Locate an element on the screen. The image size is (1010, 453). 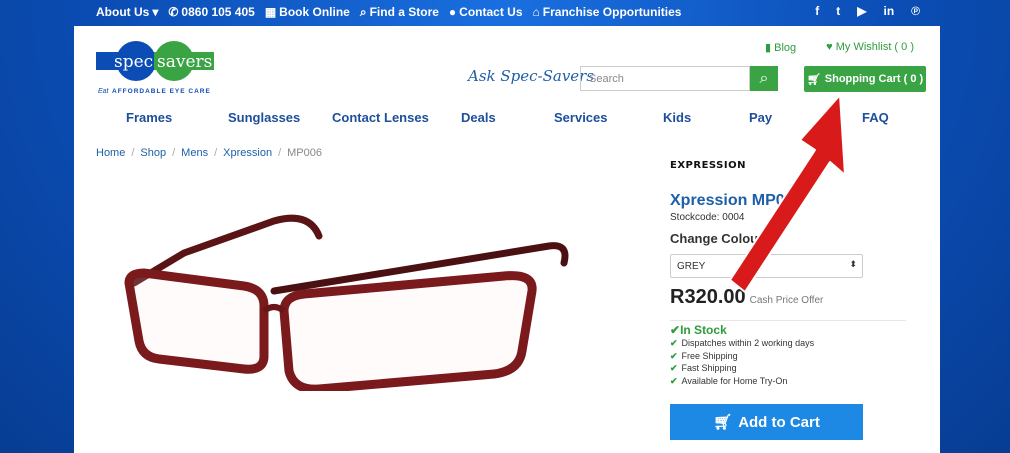
breadcrumb-xpression: Xpression is located at coordinates (247, 153).